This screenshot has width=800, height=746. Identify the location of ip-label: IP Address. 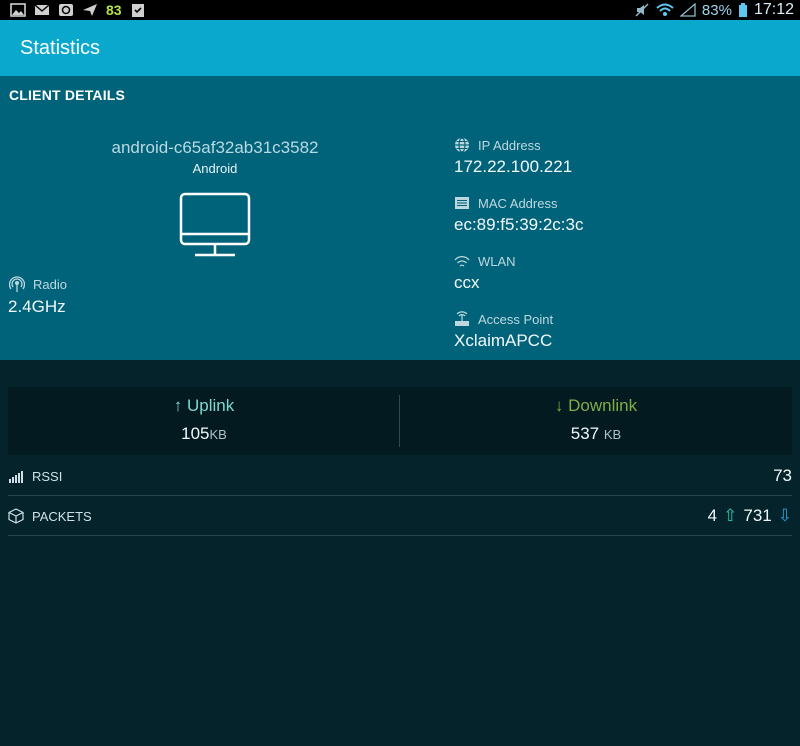
(497, 145).